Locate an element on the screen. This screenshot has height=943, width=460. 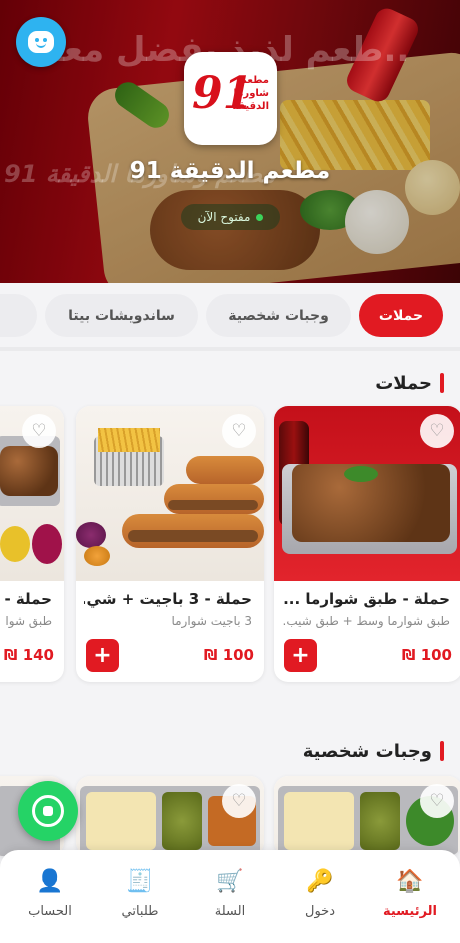
nav-cart: 🛒 السلة is located at coordinates (230, 898).